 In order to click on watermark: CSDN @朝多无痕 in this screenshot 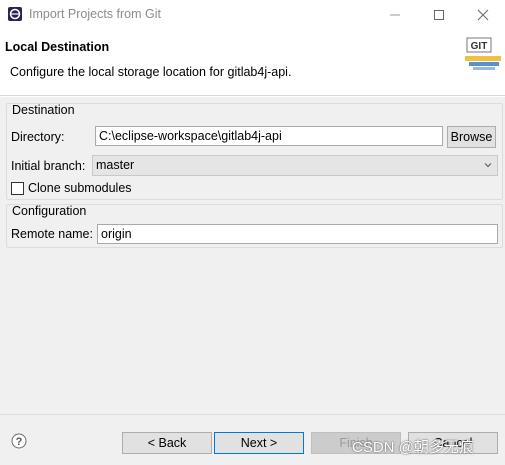, I will do `click(413, 447)`.